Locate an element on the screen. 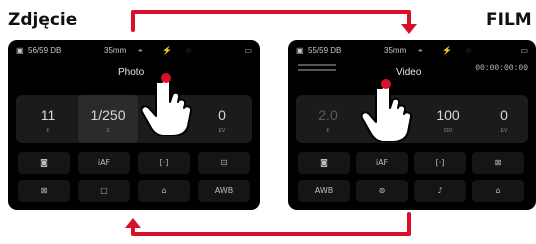 This screenshot has height=244, width=536. timecode: 00:00:00:00 is located at coordinates (501, 68).